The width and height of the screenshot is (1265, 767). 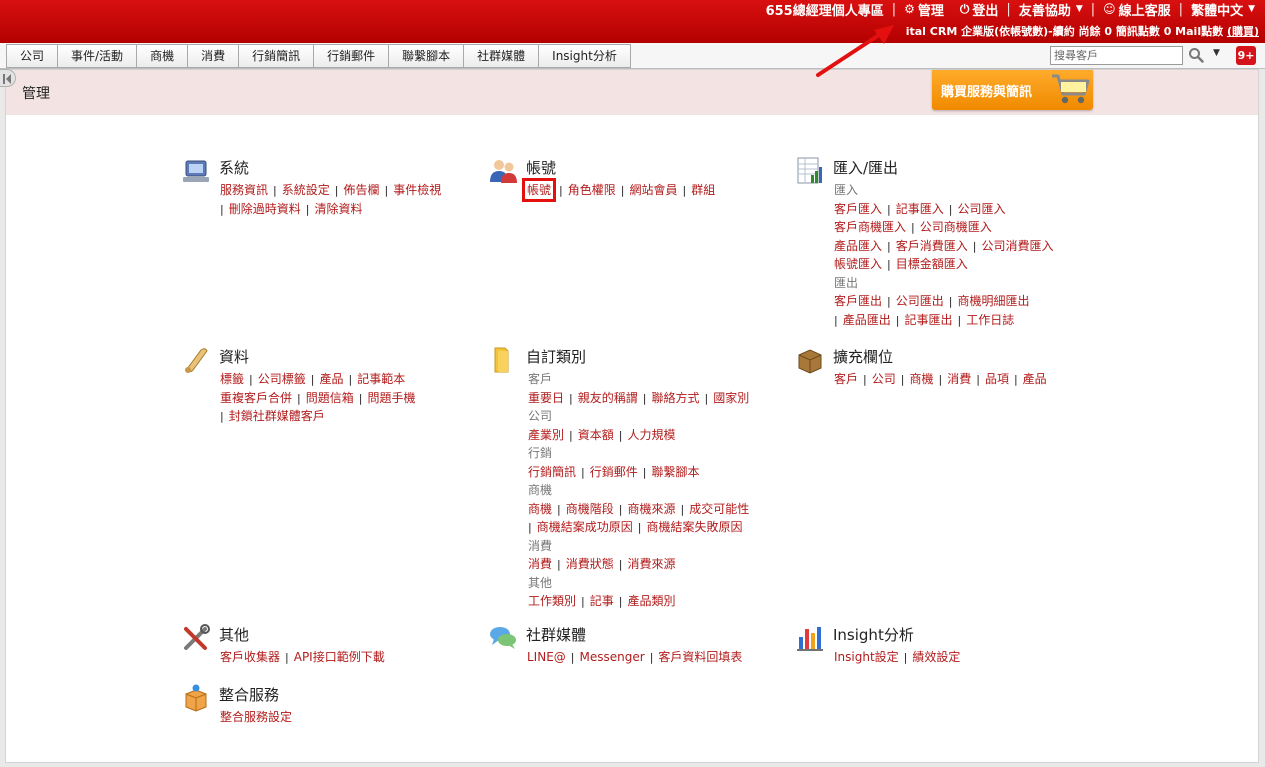 What do you see at coordinates (1196, 55) in the screenshot?
I see `search-icon` at bounding box center [1196, 55].